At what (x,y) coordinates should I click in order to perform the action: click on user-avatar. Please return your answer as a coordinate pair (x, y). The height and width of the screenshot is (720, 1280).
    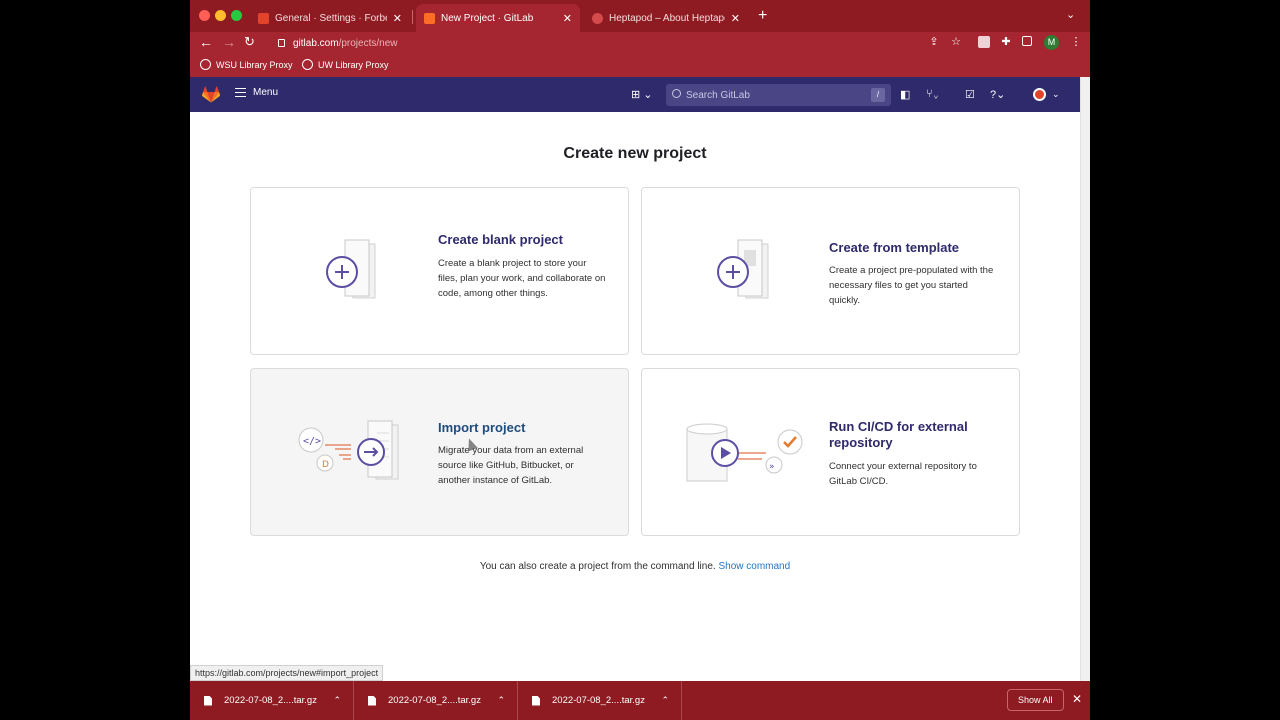
    Looking at the image, I should click on (1039, 94).